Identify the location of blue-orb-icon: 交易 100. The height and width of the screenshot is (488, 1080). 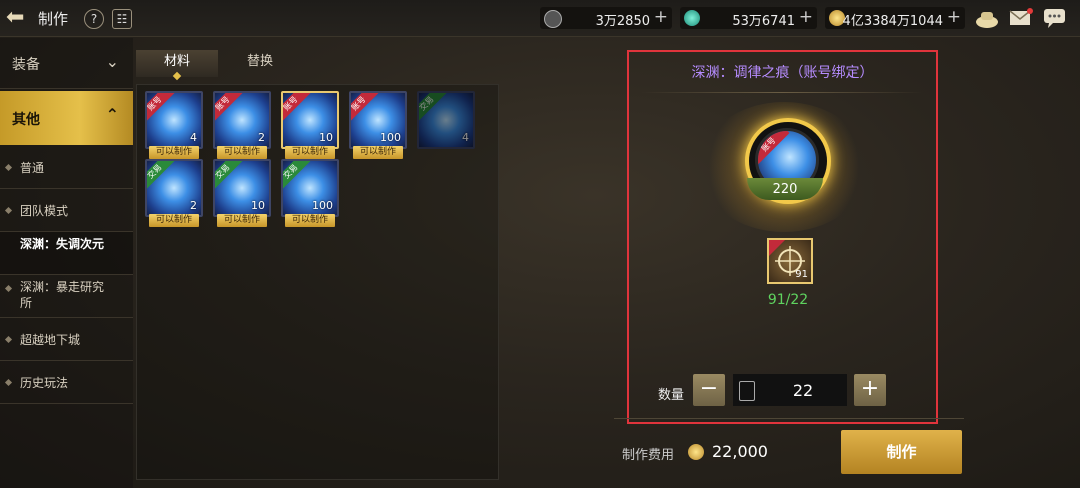
(310, 188).